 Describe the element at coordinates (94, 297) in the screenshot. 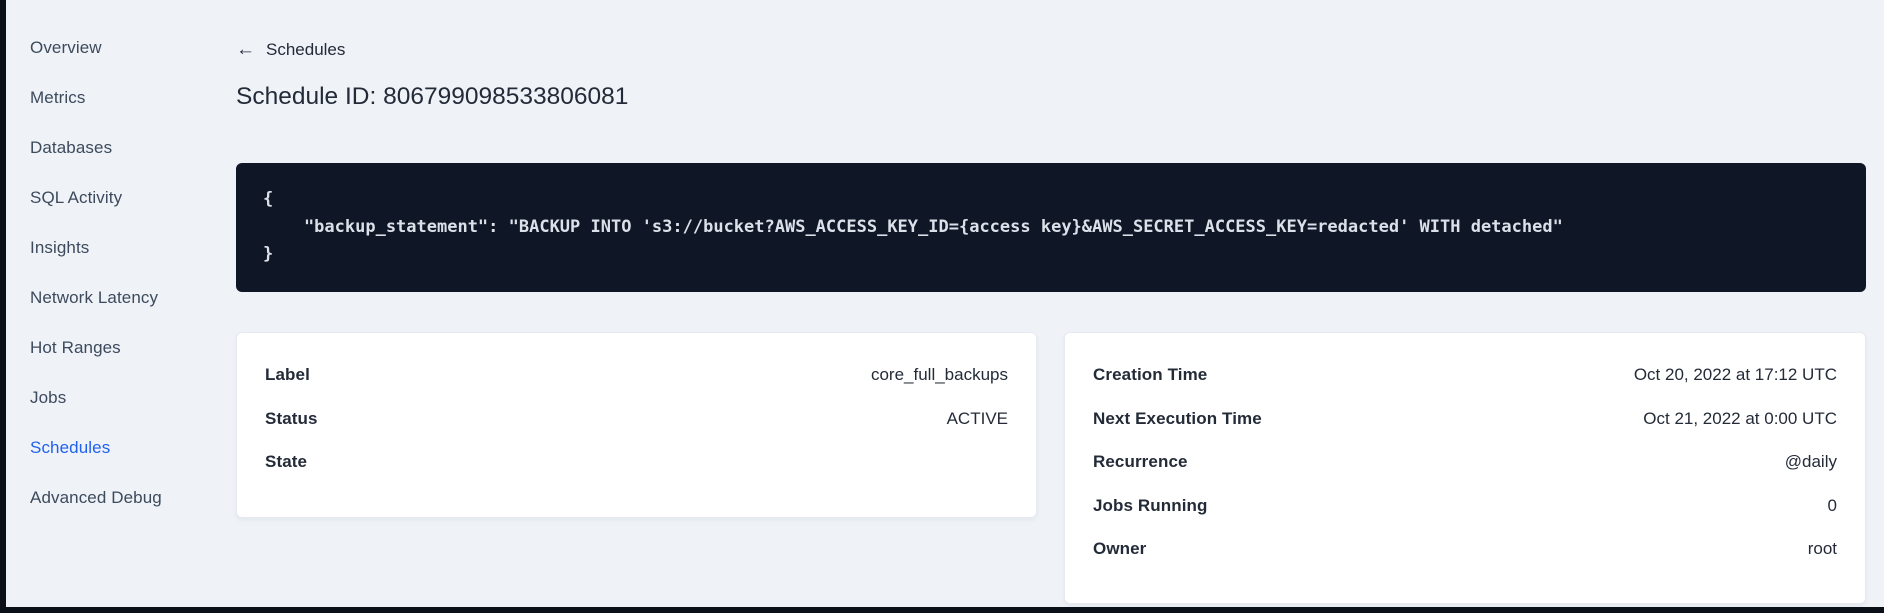

I see `sidebar-item-label: Network Latency` at that location.